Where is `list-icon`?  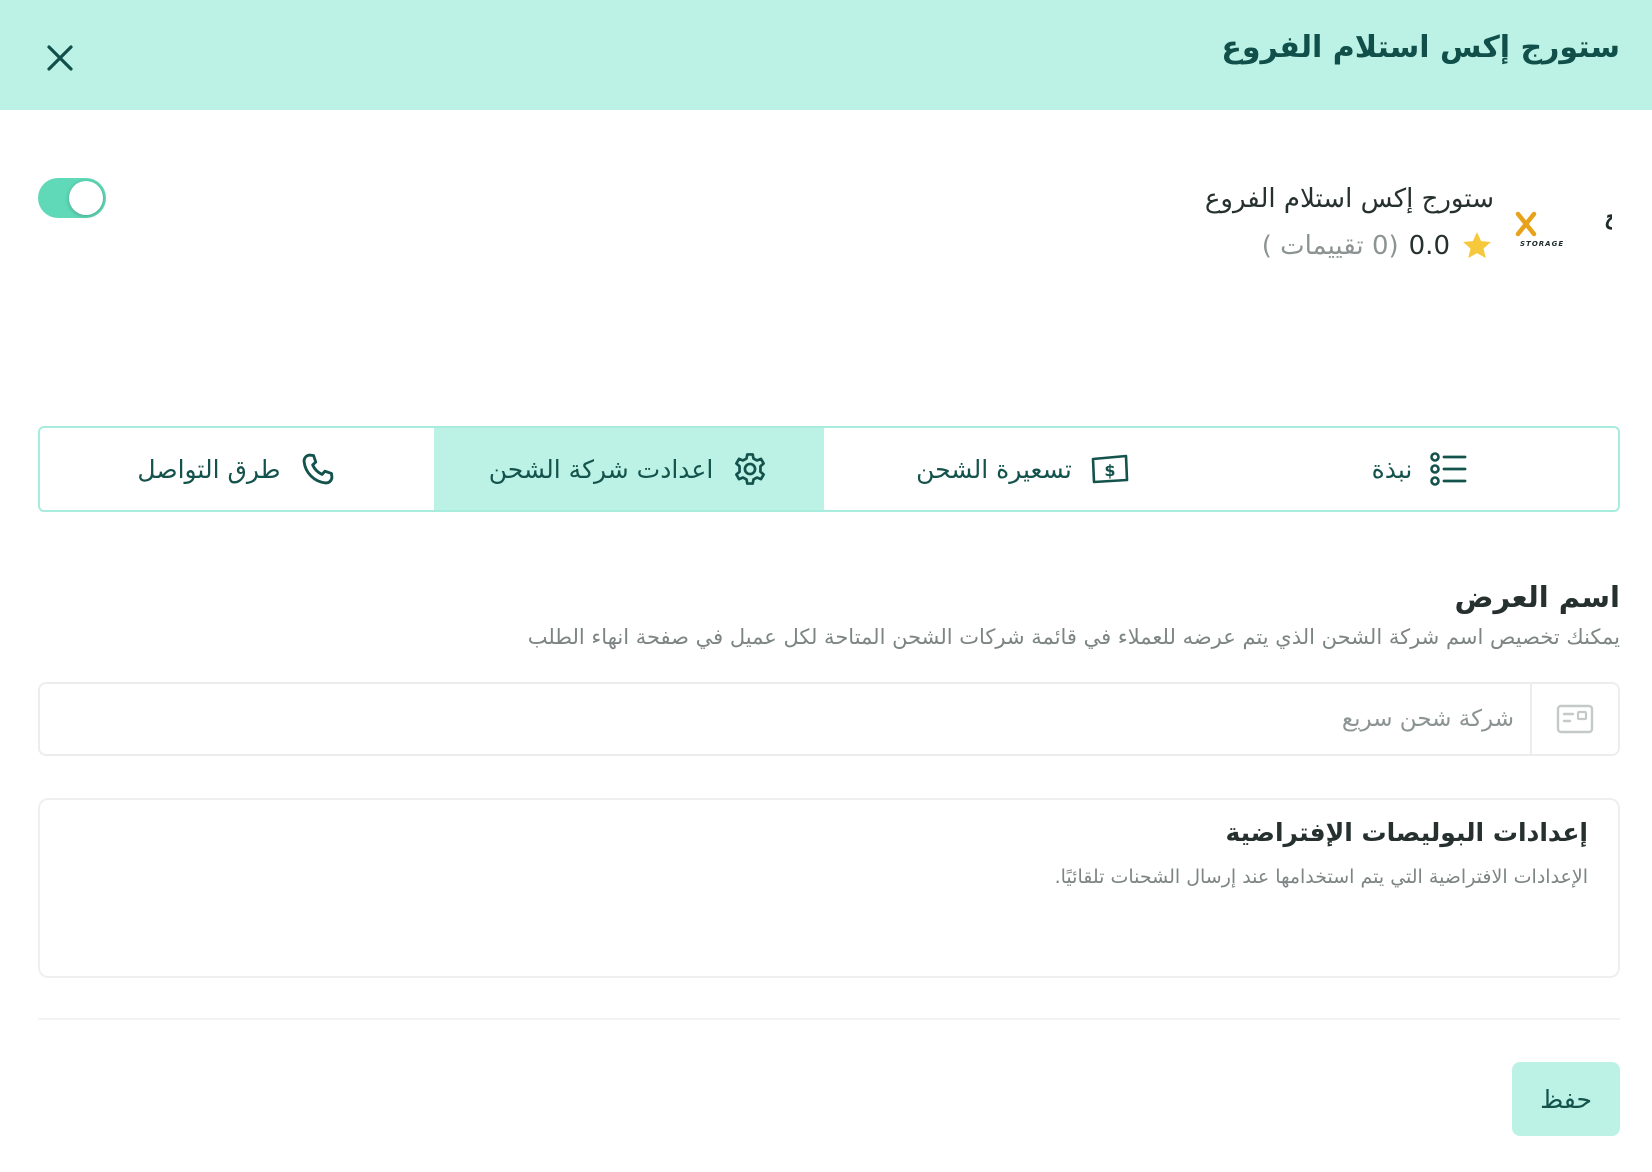 list-icon is located at coordinates (1448, 469).